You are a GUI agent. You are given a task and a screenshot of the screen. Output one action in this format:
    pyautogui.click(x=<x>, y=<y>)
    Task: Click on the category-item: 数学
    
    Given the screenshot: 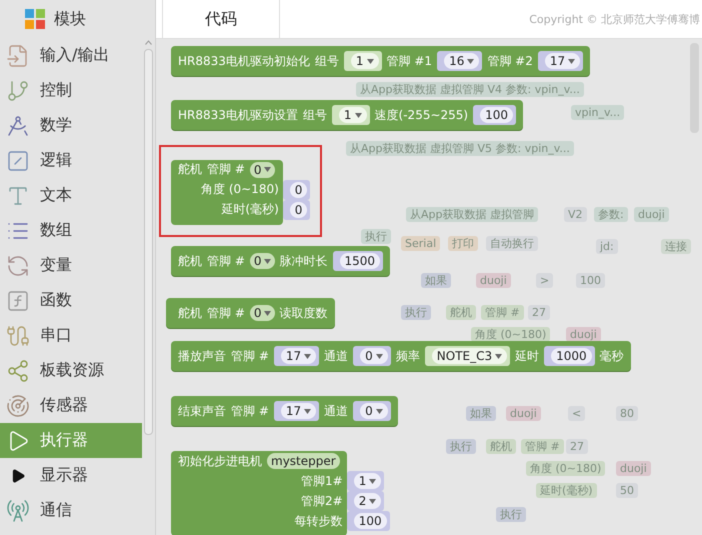 What is the action you would take?
    pyautogui.click(x=71, y=125)
    